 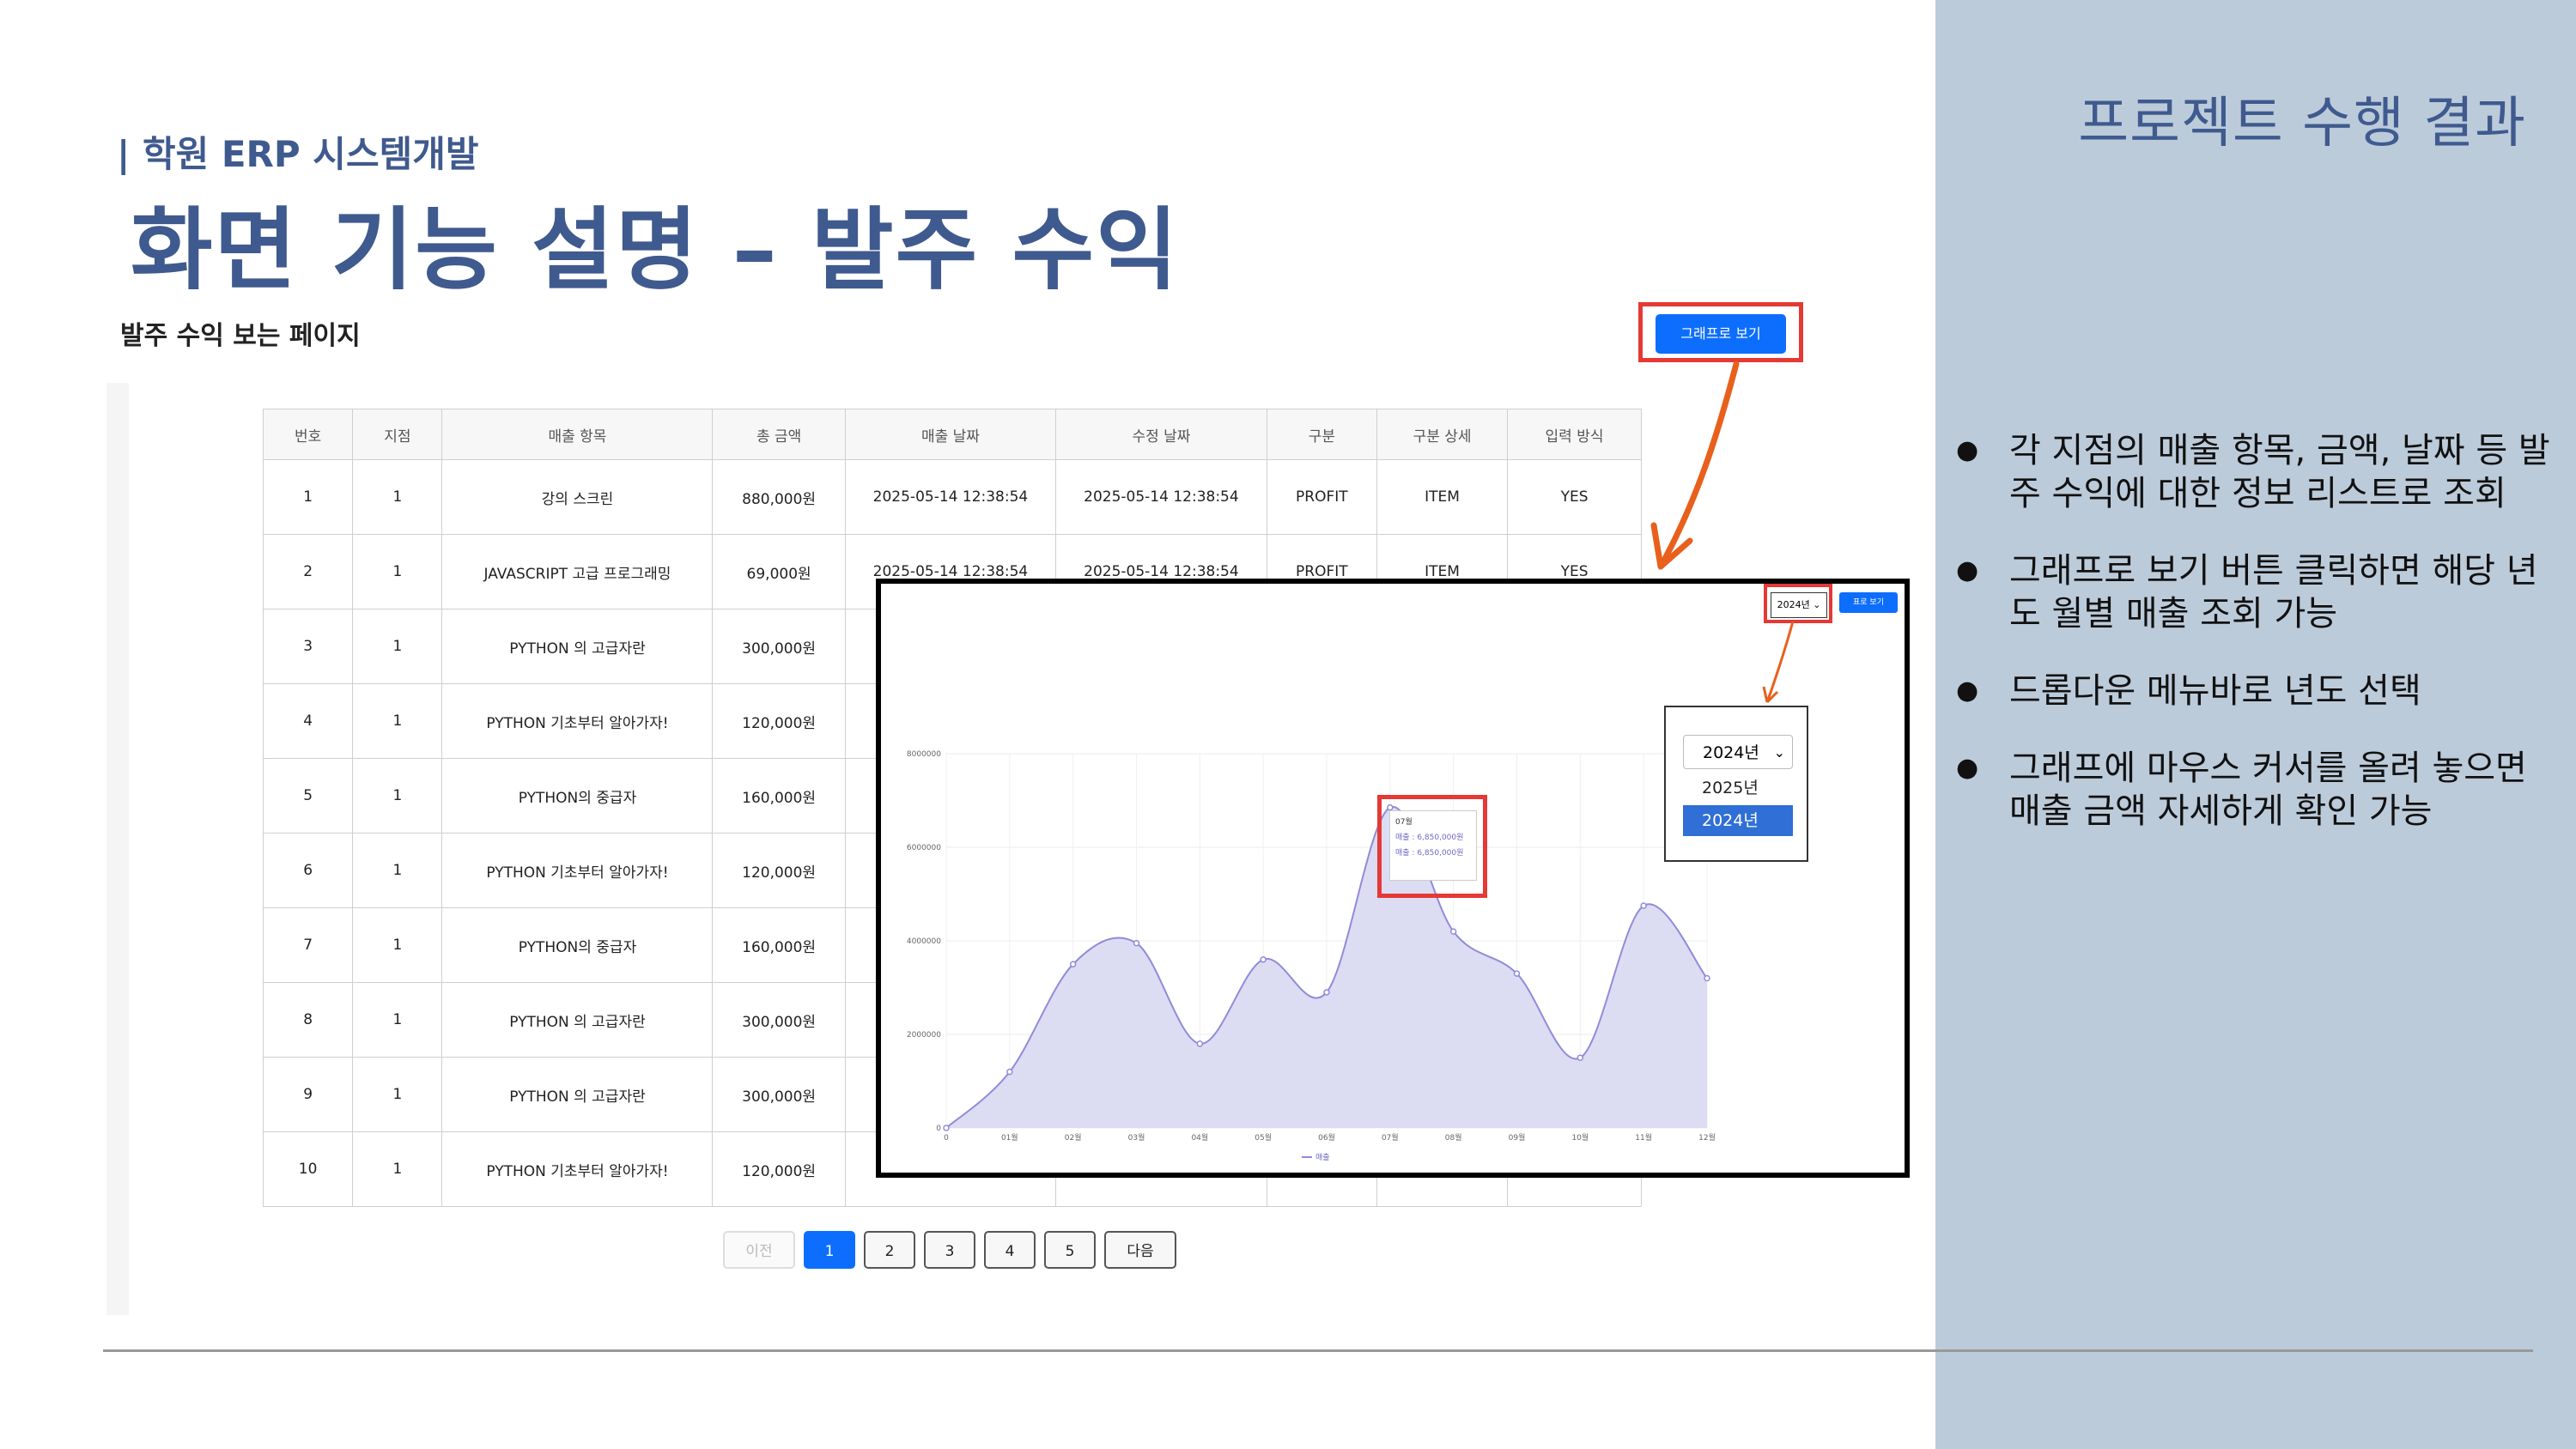 What do you see at coordinates (1698, 465) in the screenshot?
I see `arrow-to-popup` at bounding box center [1698, 465].